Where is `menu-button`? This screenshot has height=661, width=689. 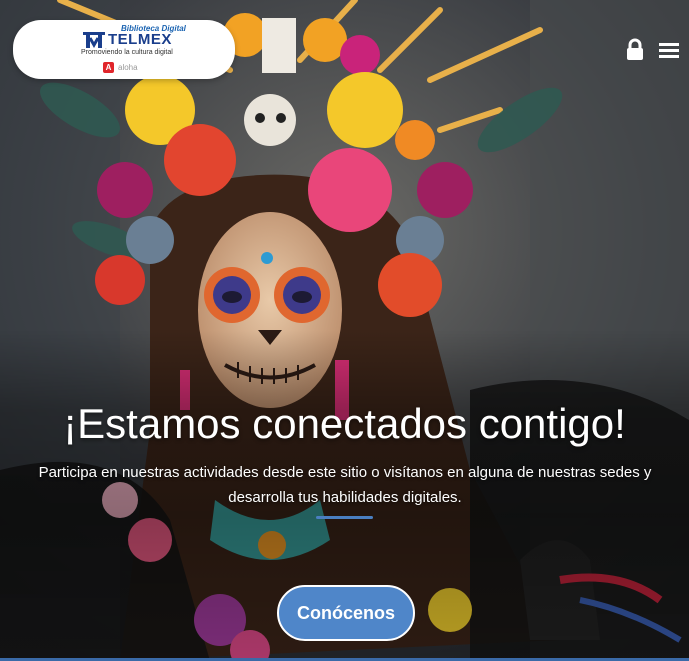
menu-button is located at coordinates (669, 51).